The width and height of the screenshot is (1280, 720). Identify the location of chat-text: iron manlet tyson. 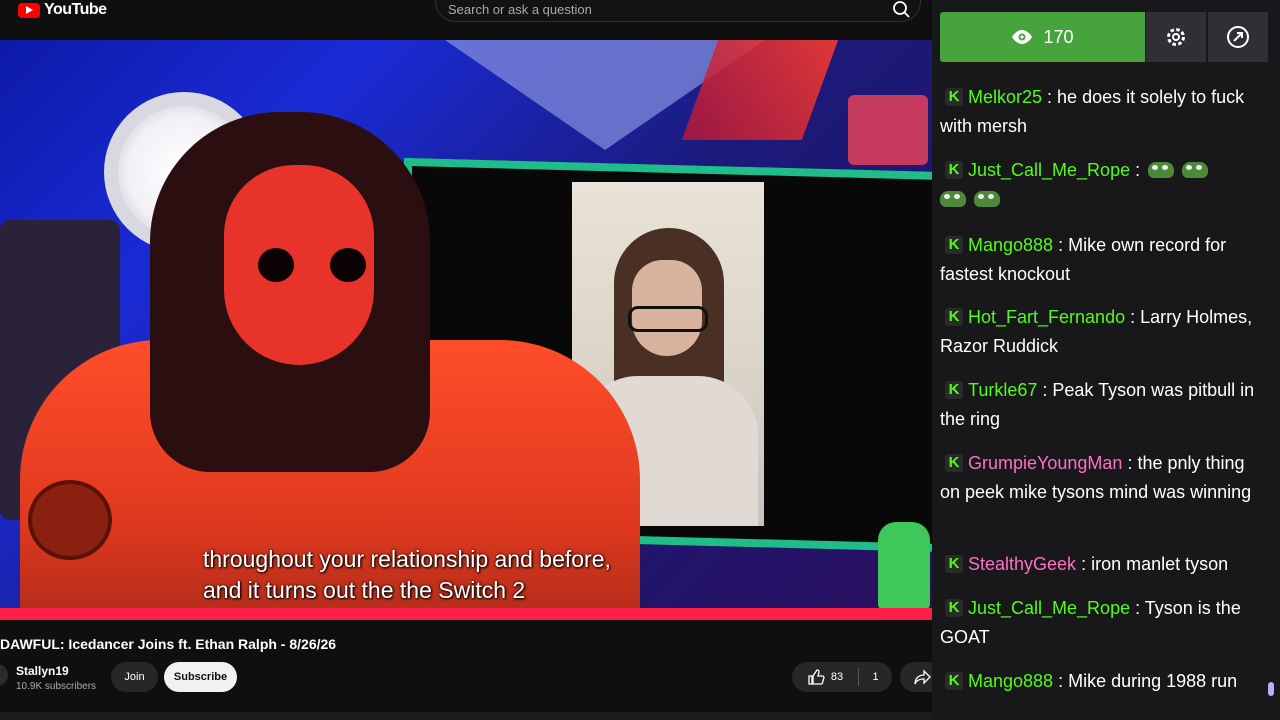
(1160, 564).